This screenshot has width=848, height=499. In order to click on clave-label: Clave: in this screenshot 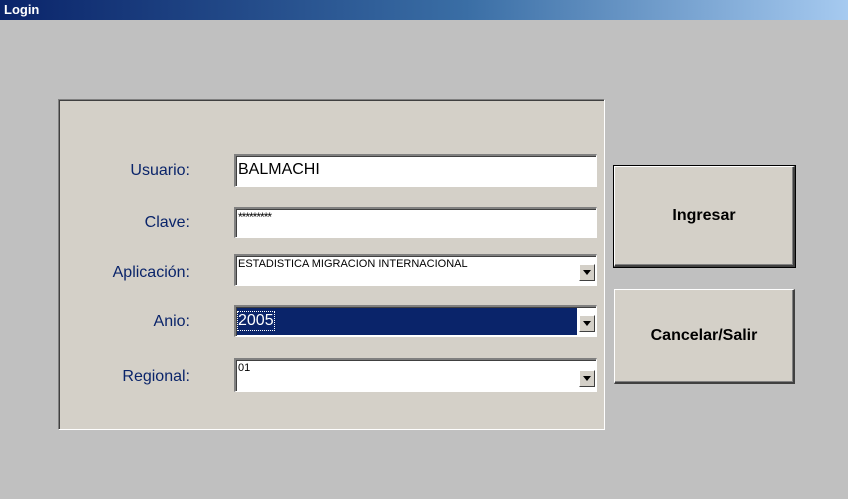, I will do `click(167, 222)`.